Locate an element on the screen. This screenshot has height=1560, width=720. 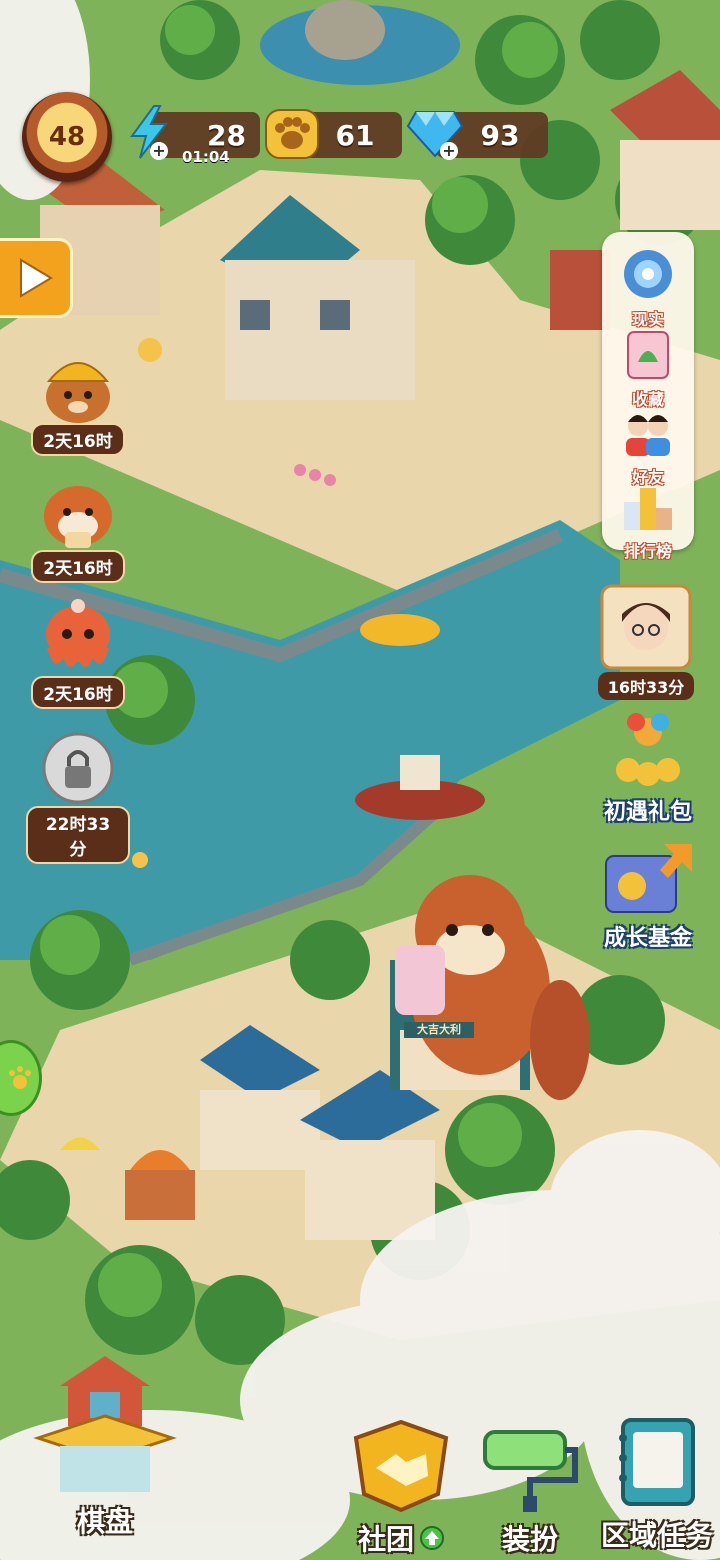
notebook-icon is located at coordinates (657, 1462).